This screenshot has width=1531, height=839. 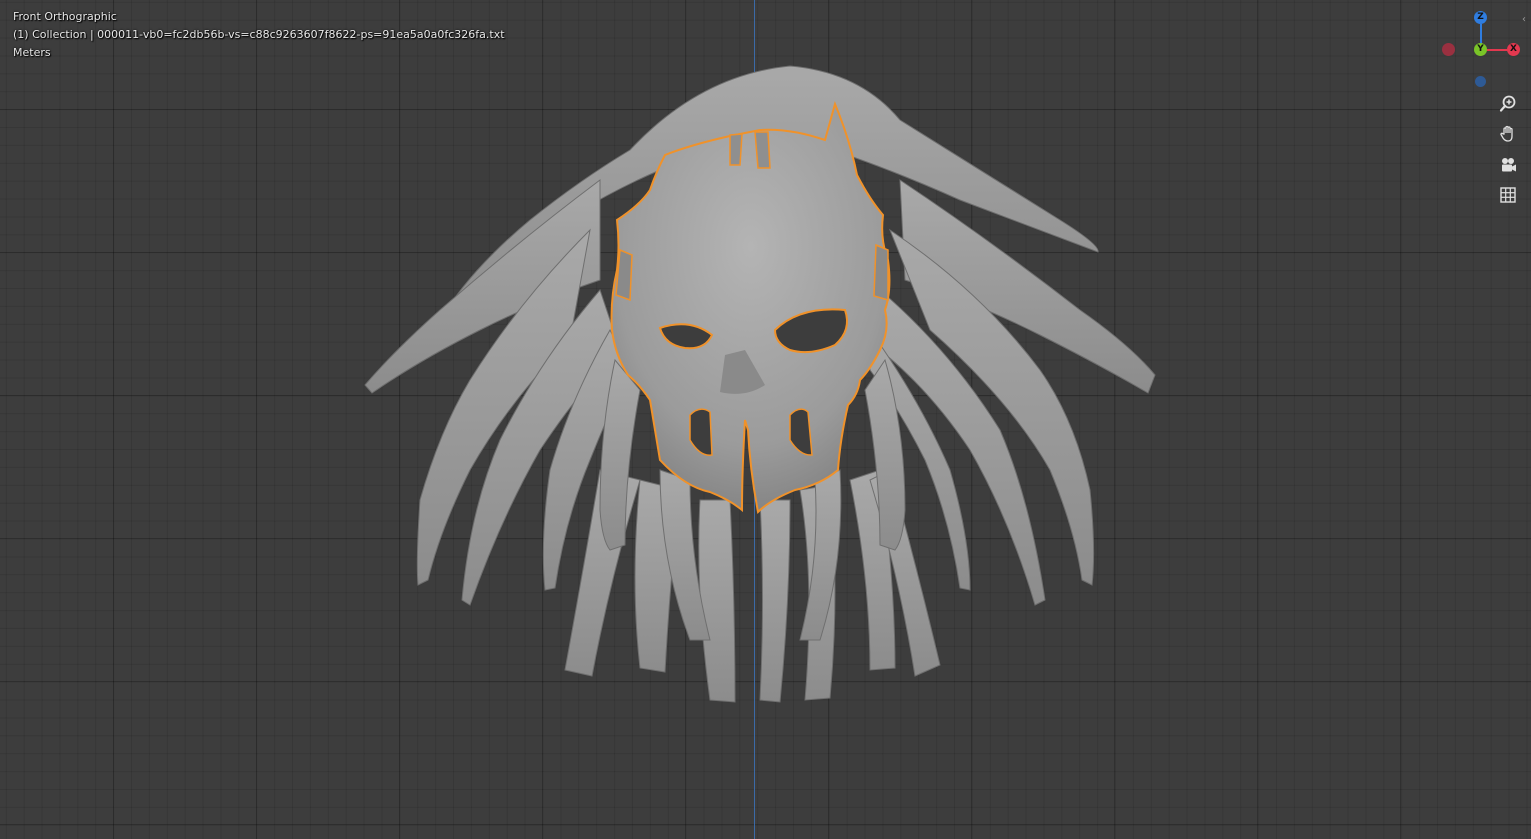 I want to click on gizmo-x-line, so click(x=1497, y=50).